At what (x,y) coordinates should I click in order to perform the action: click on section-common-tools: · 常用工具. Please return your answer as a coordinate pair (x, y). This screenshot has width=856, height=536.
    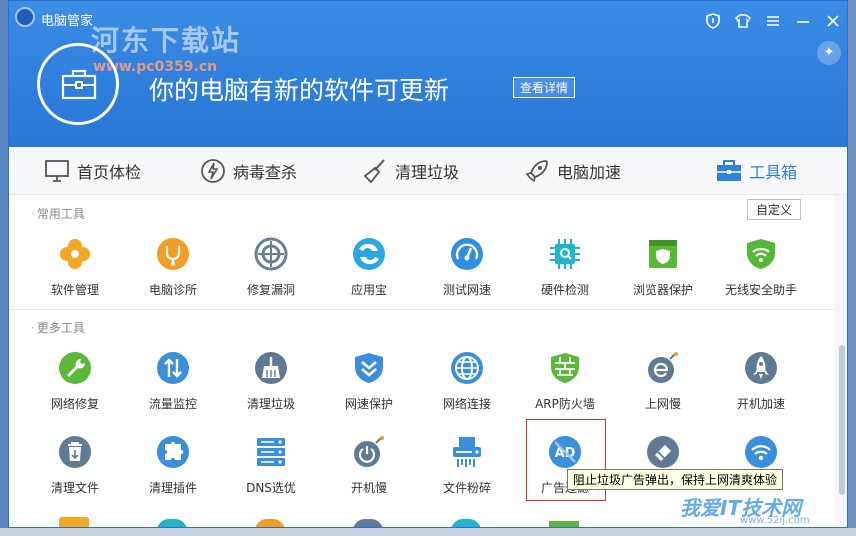
    Looking at the image, I should click on (58, 214).